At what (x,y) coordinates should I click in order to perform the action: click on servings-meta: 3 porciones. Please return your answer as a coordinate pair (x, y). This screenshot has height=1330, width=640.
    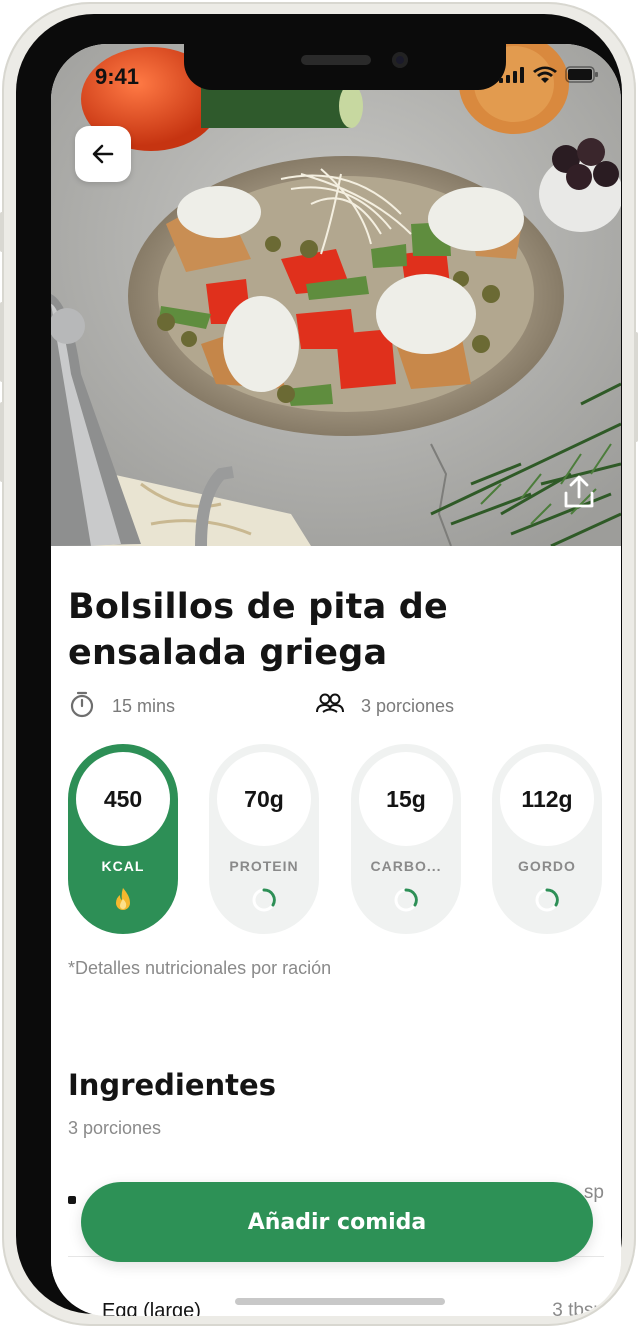
    Looking at the image, I should click on (384, 706).